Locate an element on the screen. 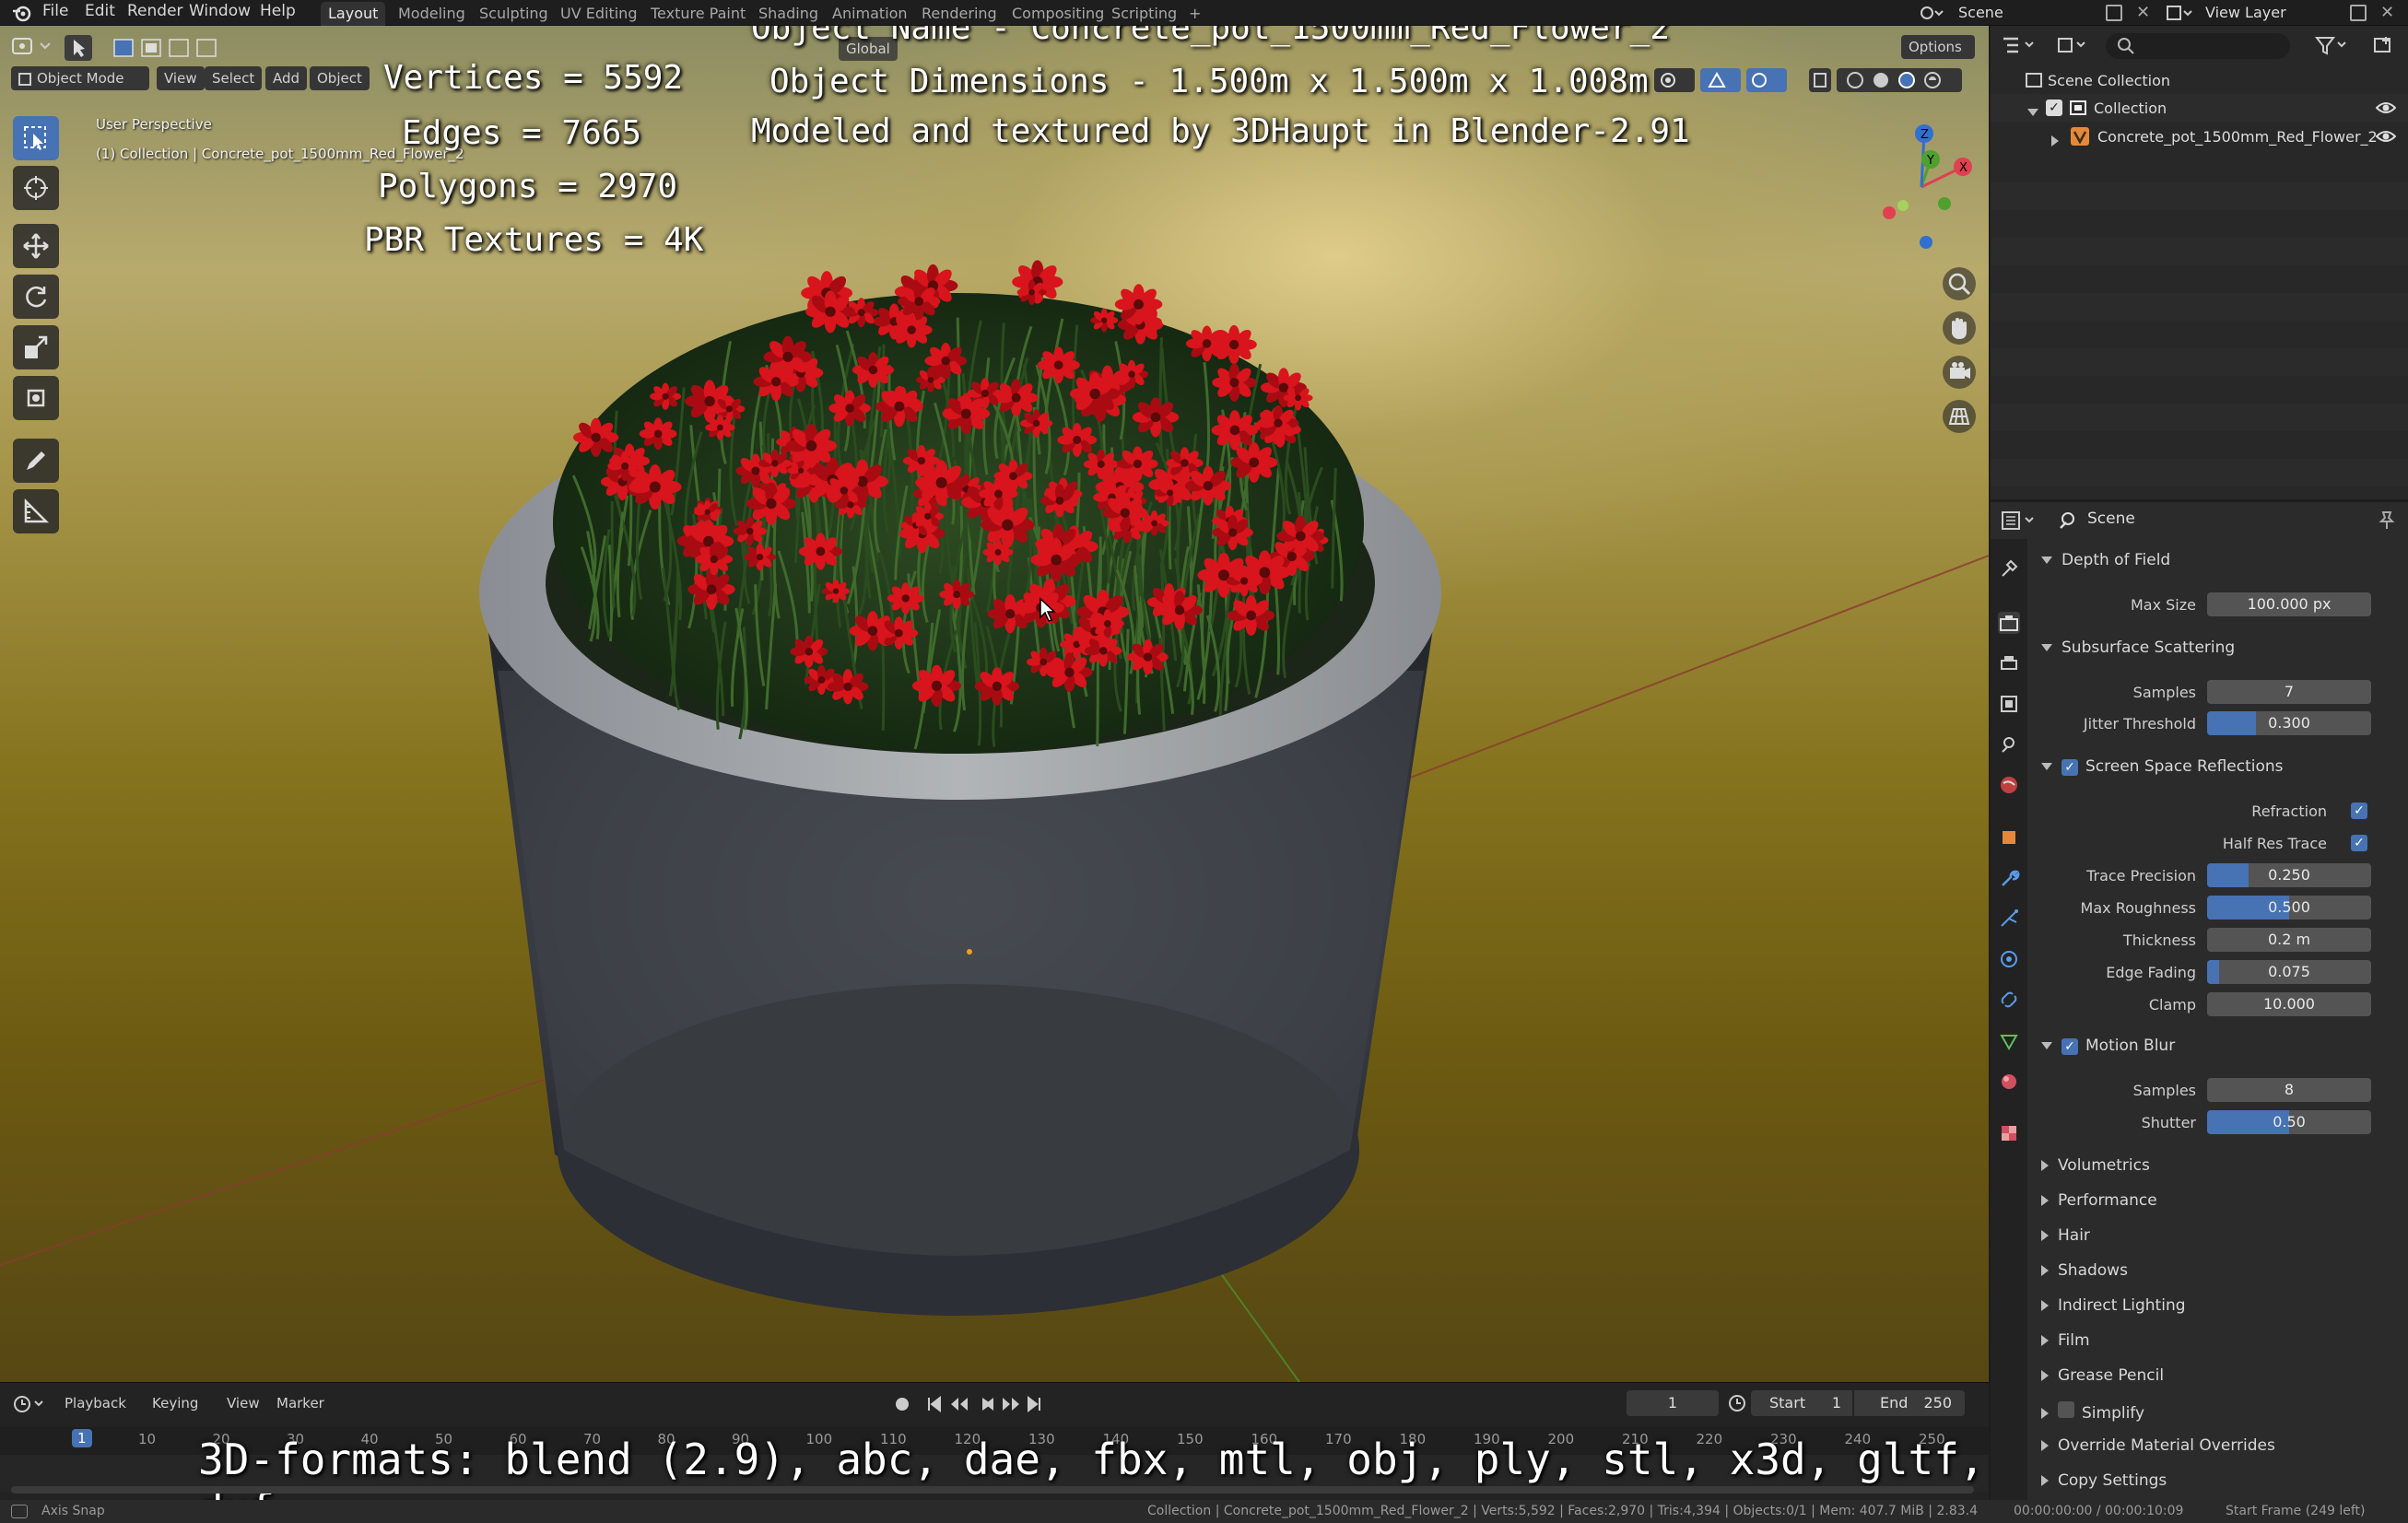 This screenshot has width=2408, height=1523. simplify-checkbox is located at coordinates (2066, 1409).